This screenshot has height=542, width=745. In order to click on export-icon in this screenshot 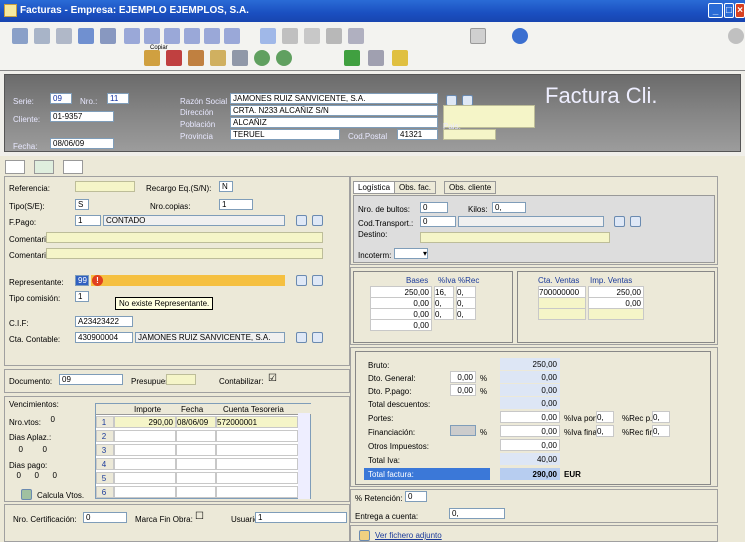, I will do `click(334, 36)`.